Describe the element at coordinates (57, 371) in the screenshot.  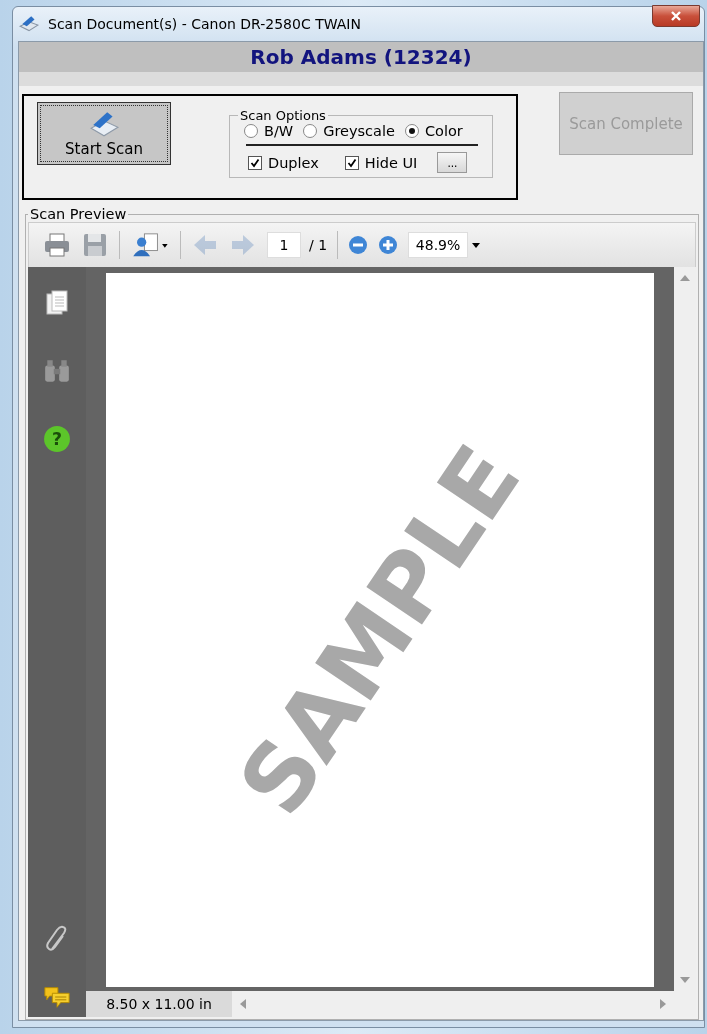
I see `binoculars-icon` at that location.